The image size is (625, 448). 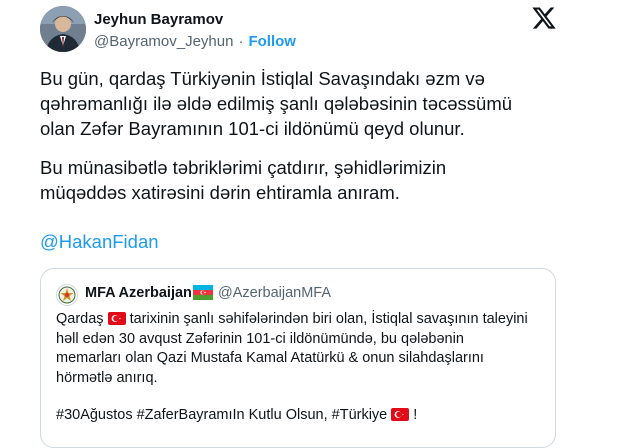 What do you see at coordinates (67, 295) in the screenshot?
I see `mfa-emblem-icon` at bounding box center [67, 295].